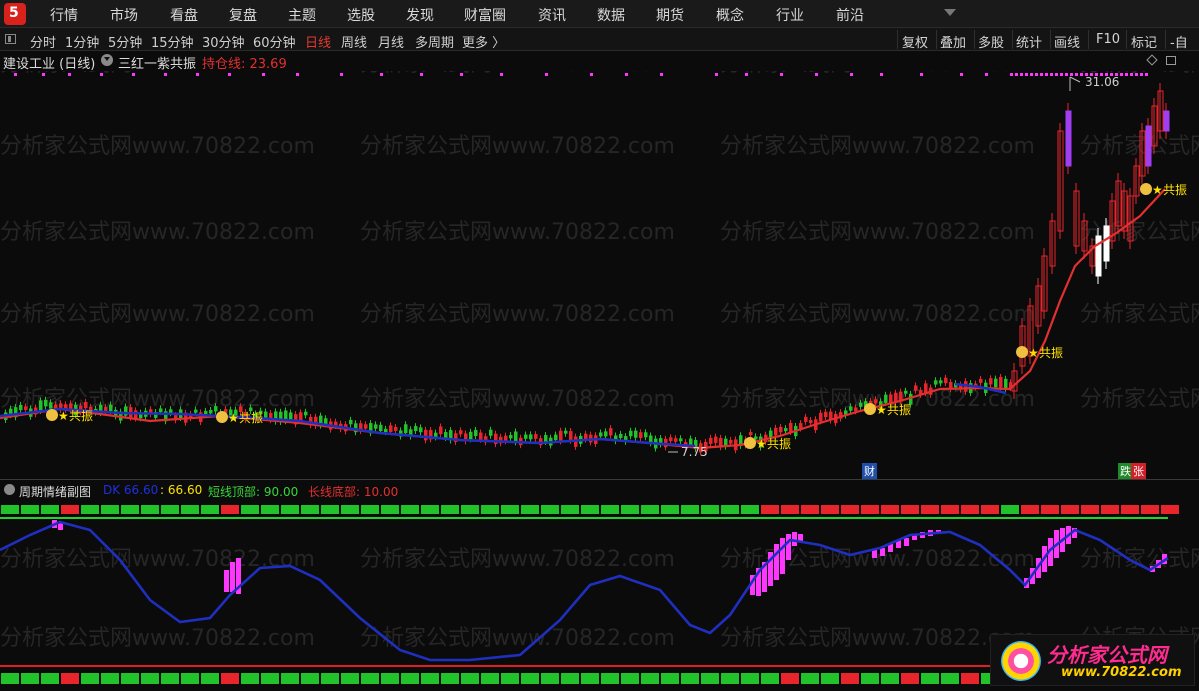 The height and width of the screenshot is (691, 1199). Describe the element at coordinates (223, 41) in the screenshot. I see `period-30min: 30分钟` at that location.